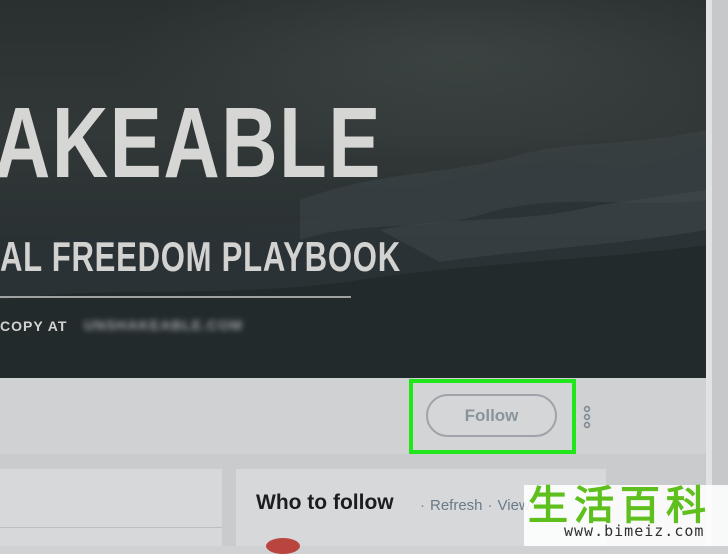  Describe the element at coordinates (720, 273) in the screenshot. I see `page-gutter` at that location.